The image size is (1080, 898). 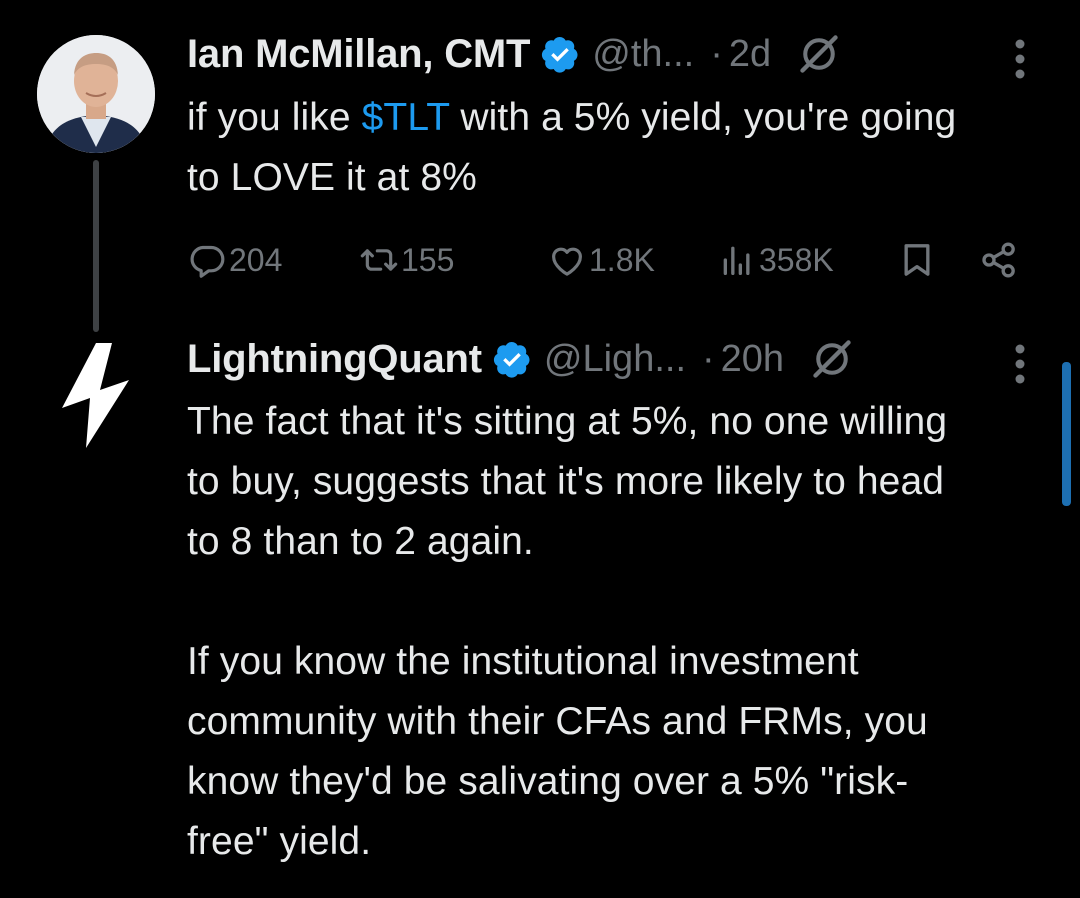 I want to click on tweet1-header: Ian McMillan, CMT @th... · 2d, so click(x=514, y=54).